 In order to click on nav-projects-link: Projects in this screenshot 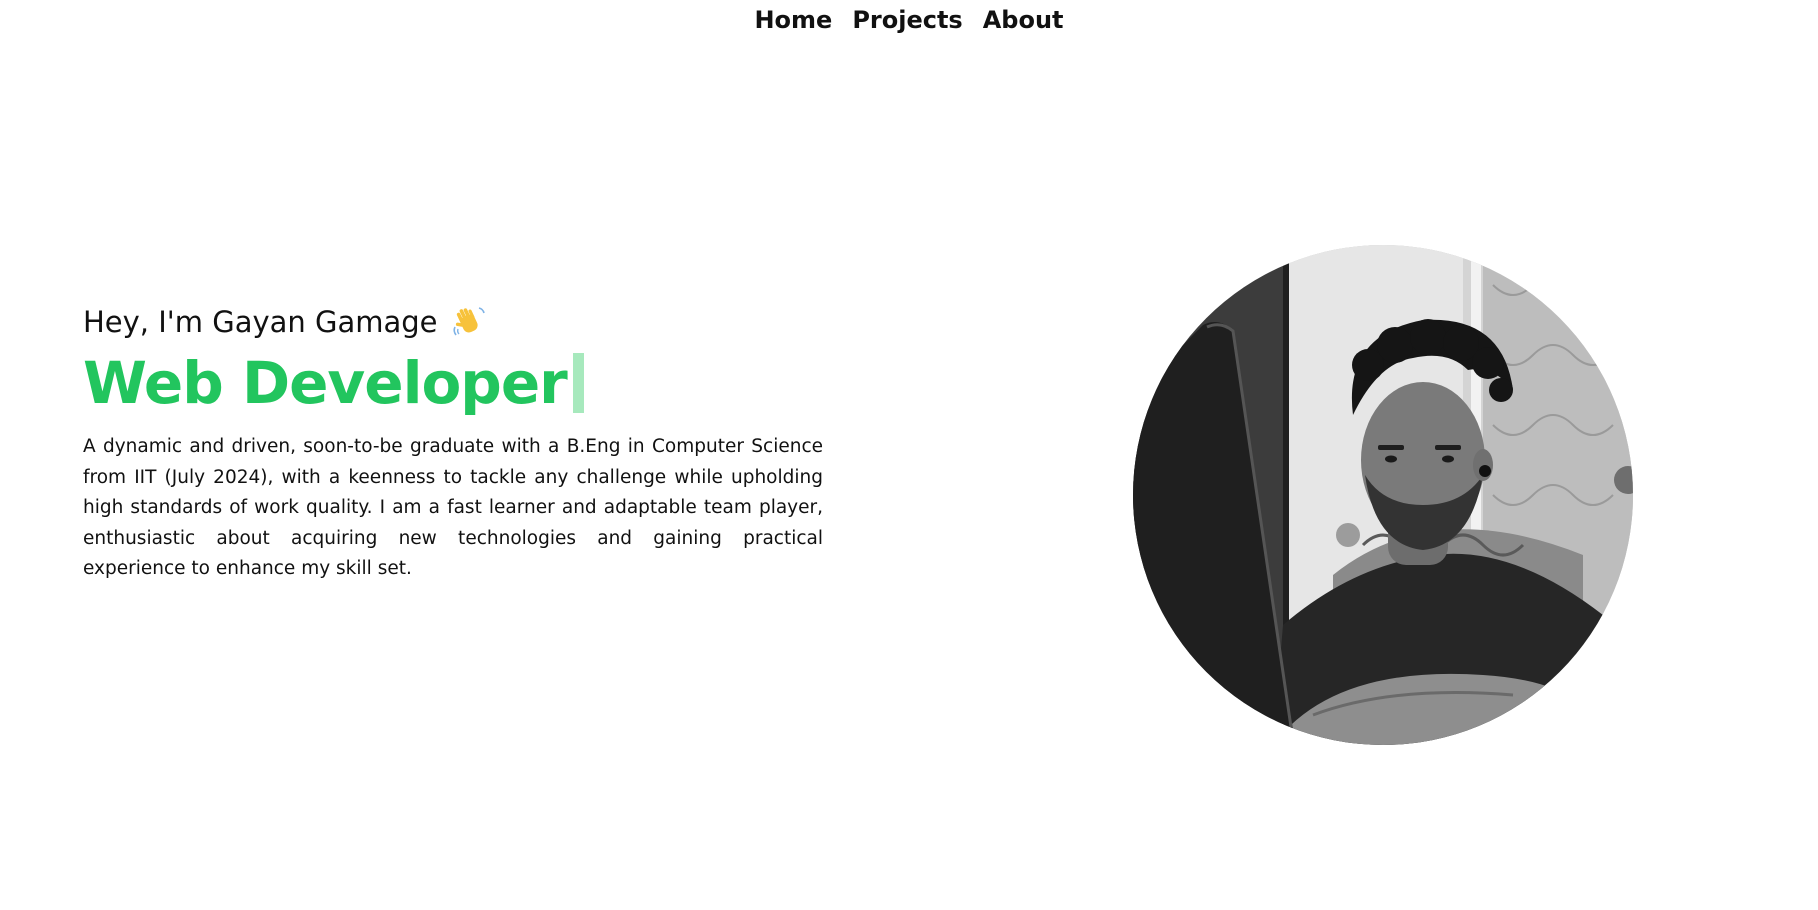, I will do `click(907, 20)`.